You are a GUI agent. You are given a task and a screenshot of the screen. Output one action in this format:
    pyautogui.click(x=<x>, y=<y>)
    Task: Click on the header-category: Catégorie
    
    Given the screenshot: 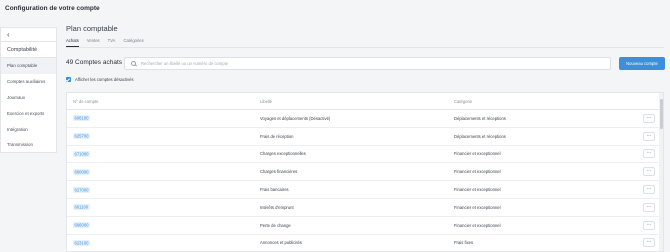 What is the action you would take?
    pyautogui.click(x=463, y=101)
    